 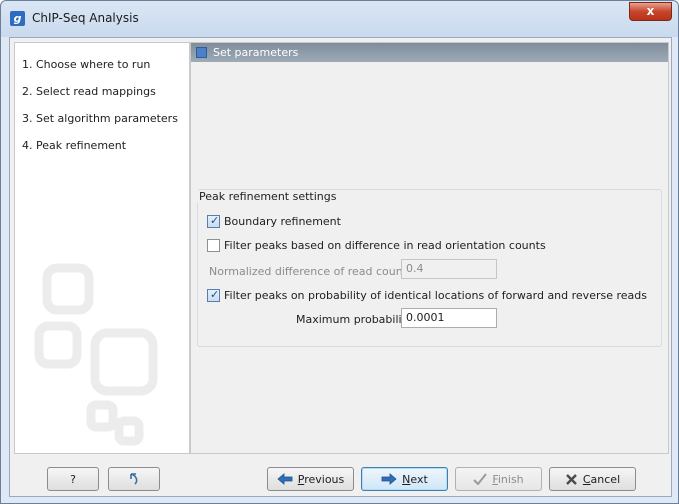 I want to click on close-icon: x, so click(x=650, y=11).